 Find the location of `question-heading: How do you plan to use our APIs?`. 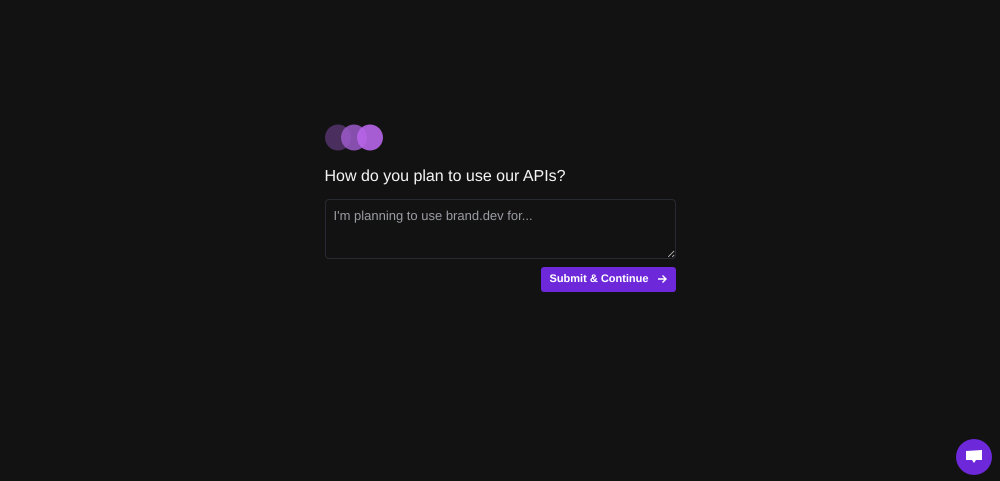

question-heading: How do you plan to use our APIs? is located at coordinates (445, 177).